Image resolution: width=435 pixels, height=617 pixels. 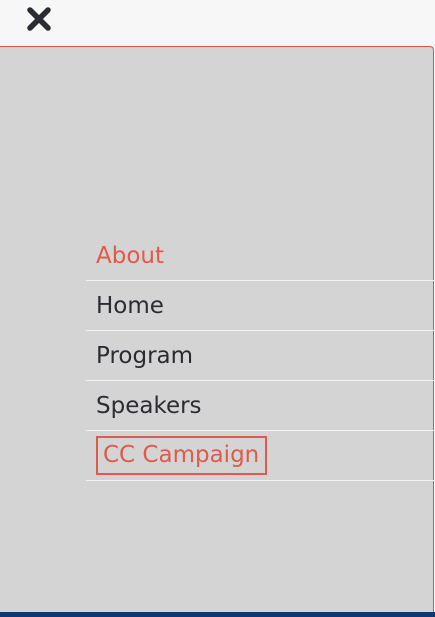 I want to click on menu-item-speakers: Speakers, so click(x=260, y=406).